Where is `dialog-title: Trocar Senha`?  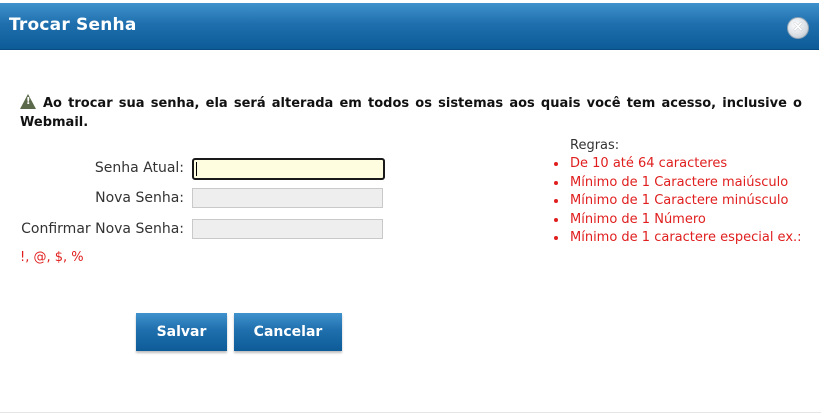
dialog-title: Trocar Senha is located at coordinates (73, 25).